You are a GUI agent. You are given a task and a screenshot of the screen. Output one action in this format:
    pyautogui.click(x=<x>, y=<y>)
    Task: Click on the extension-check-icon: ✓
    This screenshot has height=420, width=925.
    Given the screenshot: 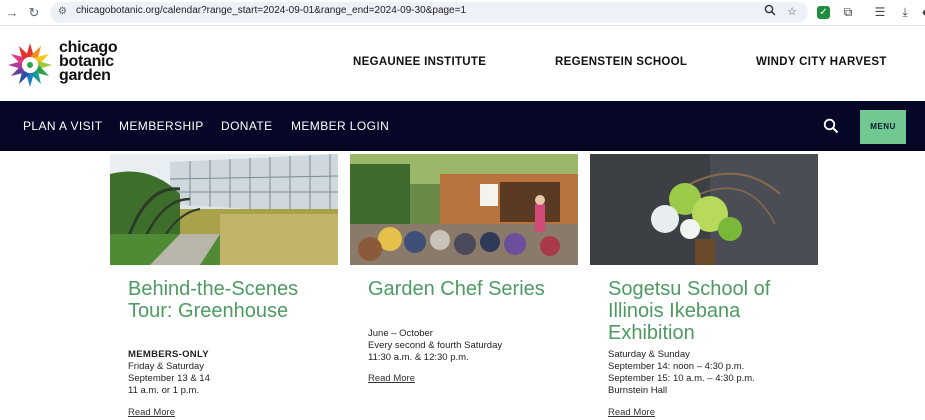 What is the action you would take?
    pyautogui.click(x=823, y=12)
    